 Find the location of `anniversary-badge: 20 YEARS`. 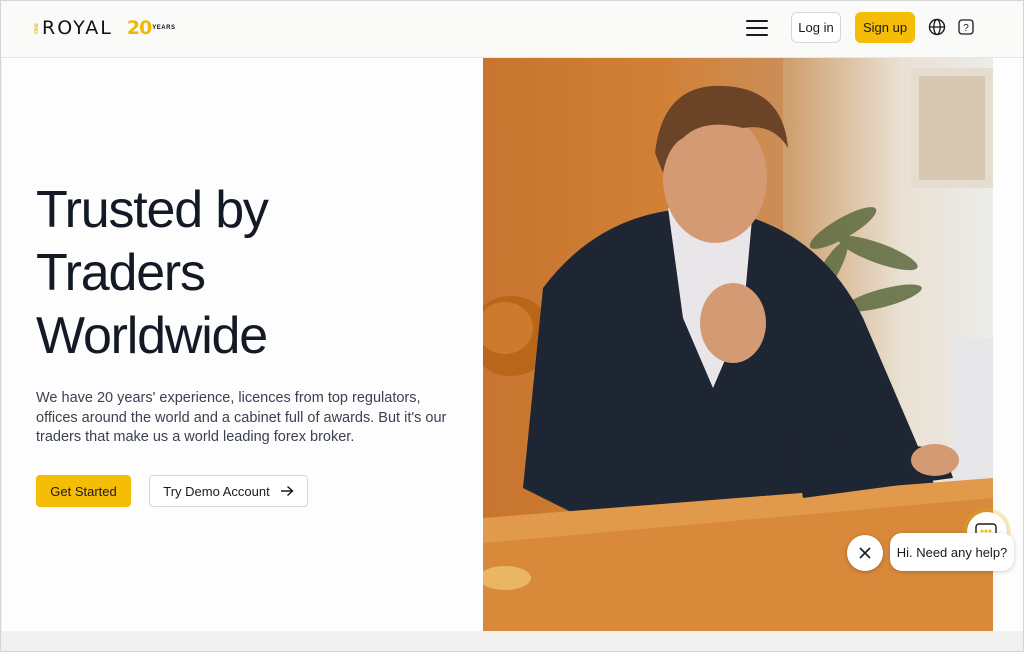

anniversary-badge: 20 YEARS is located at coordinates (151, 28).